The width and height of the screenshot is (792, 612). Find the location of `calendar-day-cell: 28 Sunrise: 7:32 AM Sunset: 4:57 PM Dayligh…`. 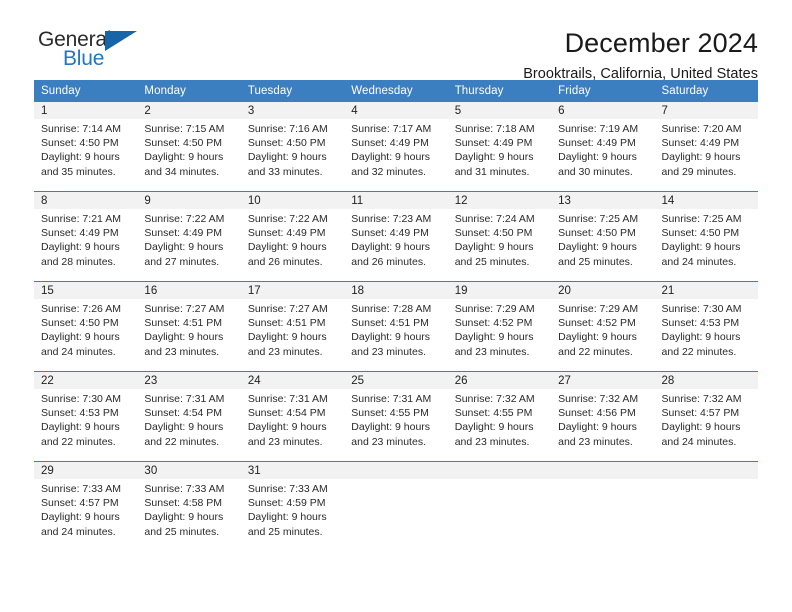

calendar-day-cell: 28 Sunrise: 7:32 AM Sunset: 4:57 PM Dayligh… is located at coordinates (706, 416).